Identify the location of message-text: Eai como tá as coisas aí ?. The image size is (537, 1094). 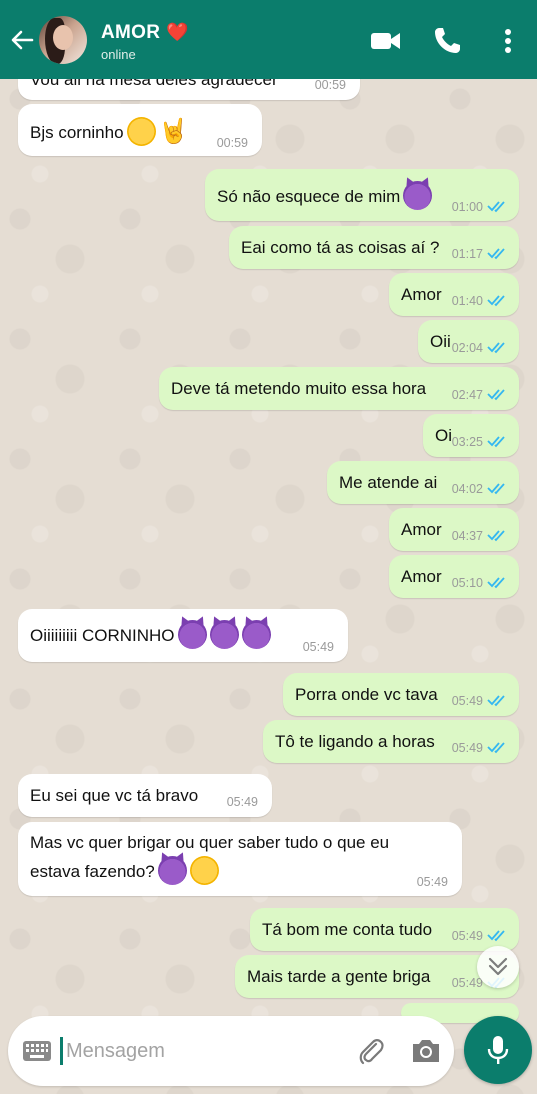
(340, 247).